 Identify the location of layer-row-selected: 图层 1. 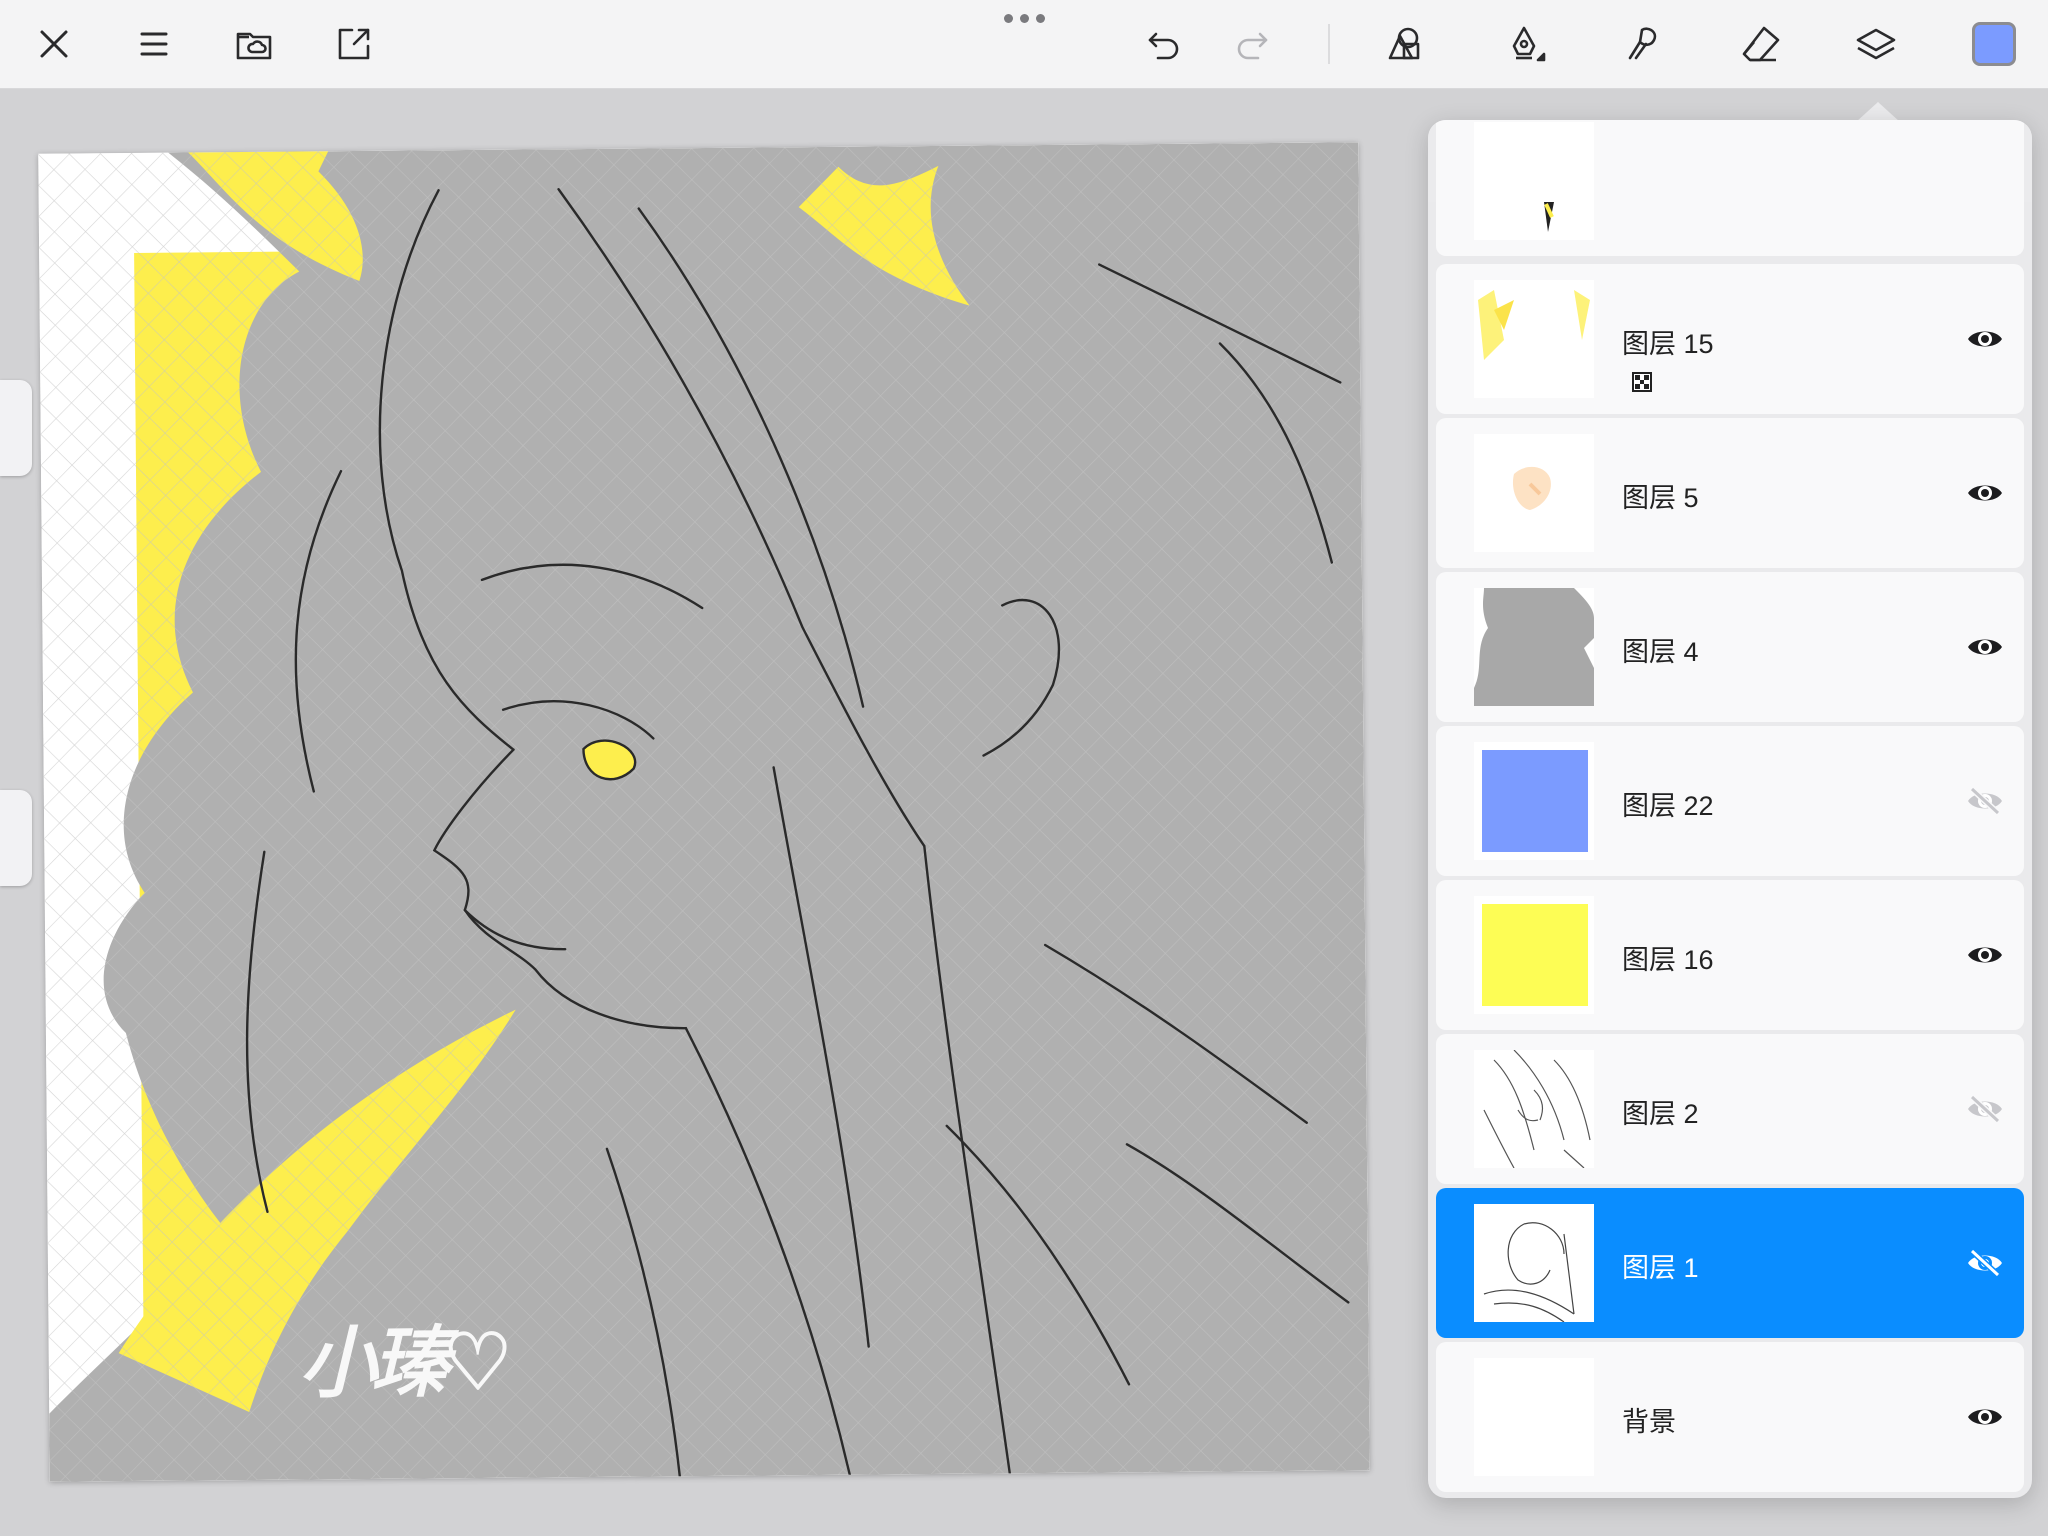
(1730, 1263).